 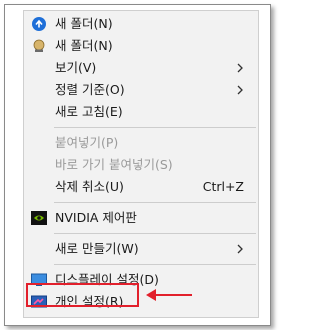 I want to click on menu-item-undo-delete: 삭제 취소(U) Ctrl+Z, so click(x=141, y=187).